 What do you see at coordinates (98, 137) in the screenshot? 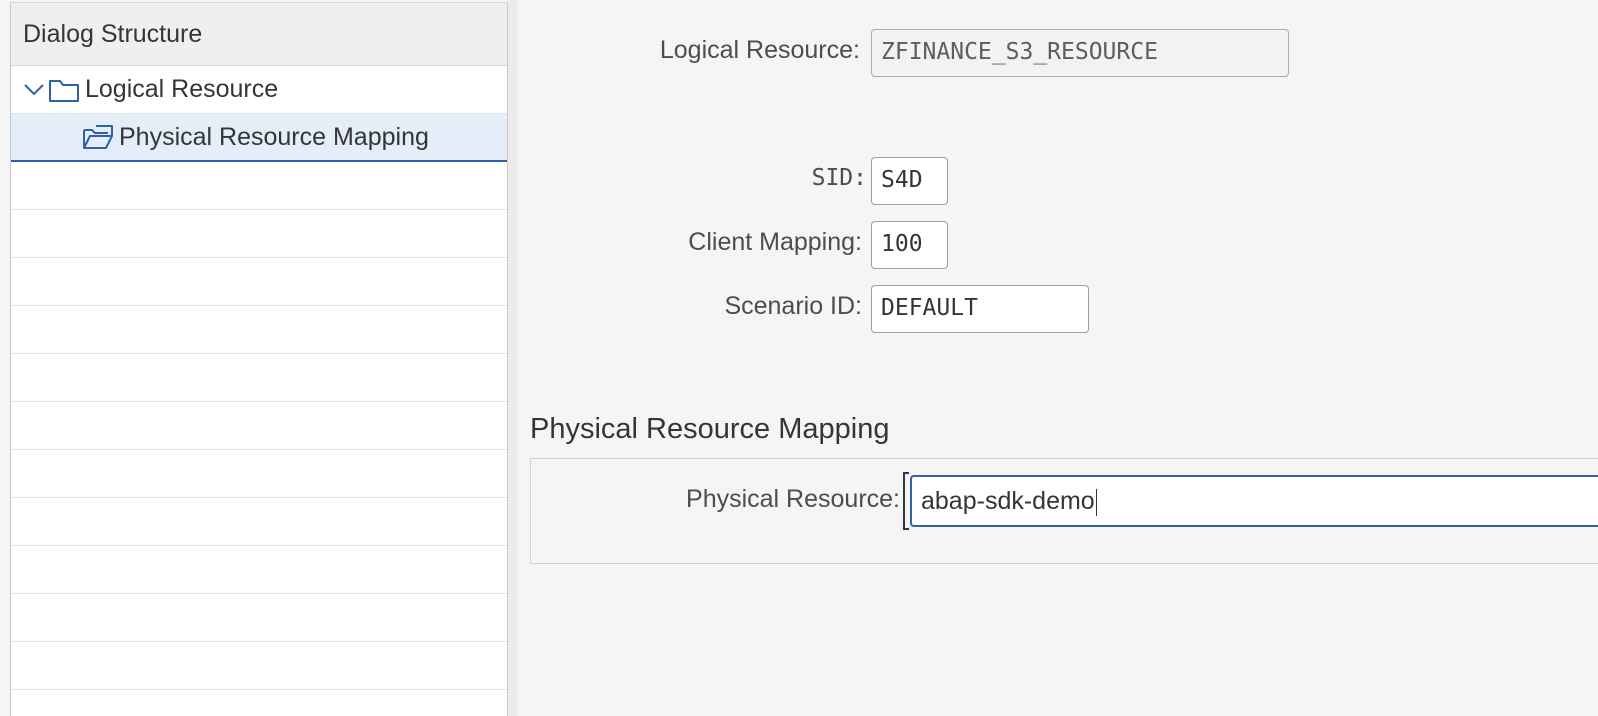
I see `folder-open-icon` at bounding box center [98, 137].